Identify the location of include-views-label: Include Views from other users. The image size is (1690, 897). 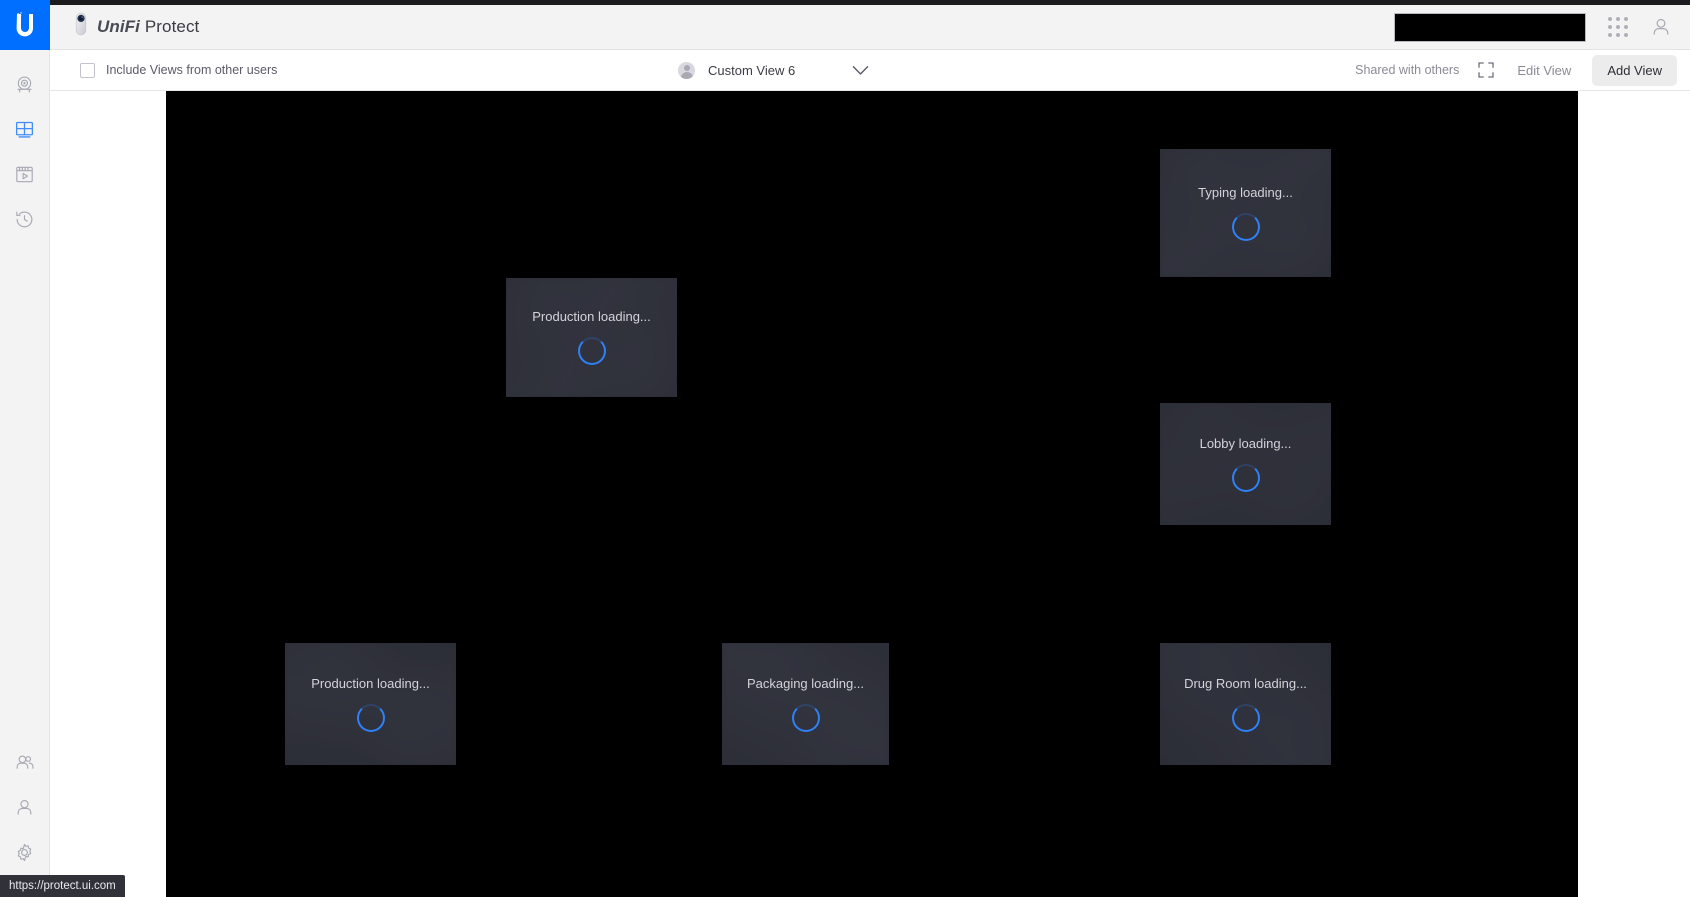
(192, 70).